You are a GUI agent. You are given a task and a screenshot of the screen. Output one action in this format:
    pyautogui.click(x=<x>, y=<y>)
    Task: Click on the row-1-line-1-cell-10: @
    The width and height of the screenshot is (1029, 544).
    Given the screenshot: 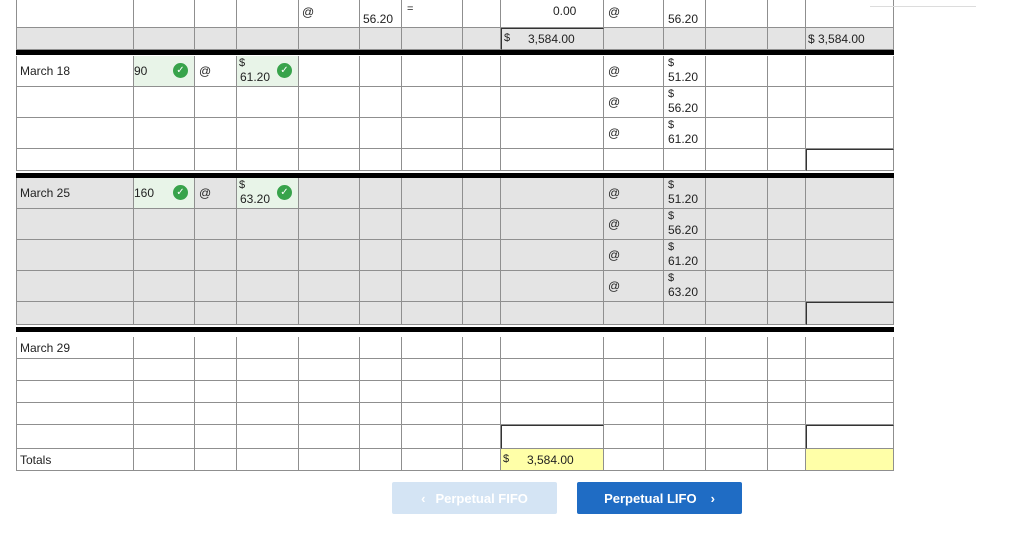 What is the action you would take?
    pyautogui.click(x=634, y=193)
    